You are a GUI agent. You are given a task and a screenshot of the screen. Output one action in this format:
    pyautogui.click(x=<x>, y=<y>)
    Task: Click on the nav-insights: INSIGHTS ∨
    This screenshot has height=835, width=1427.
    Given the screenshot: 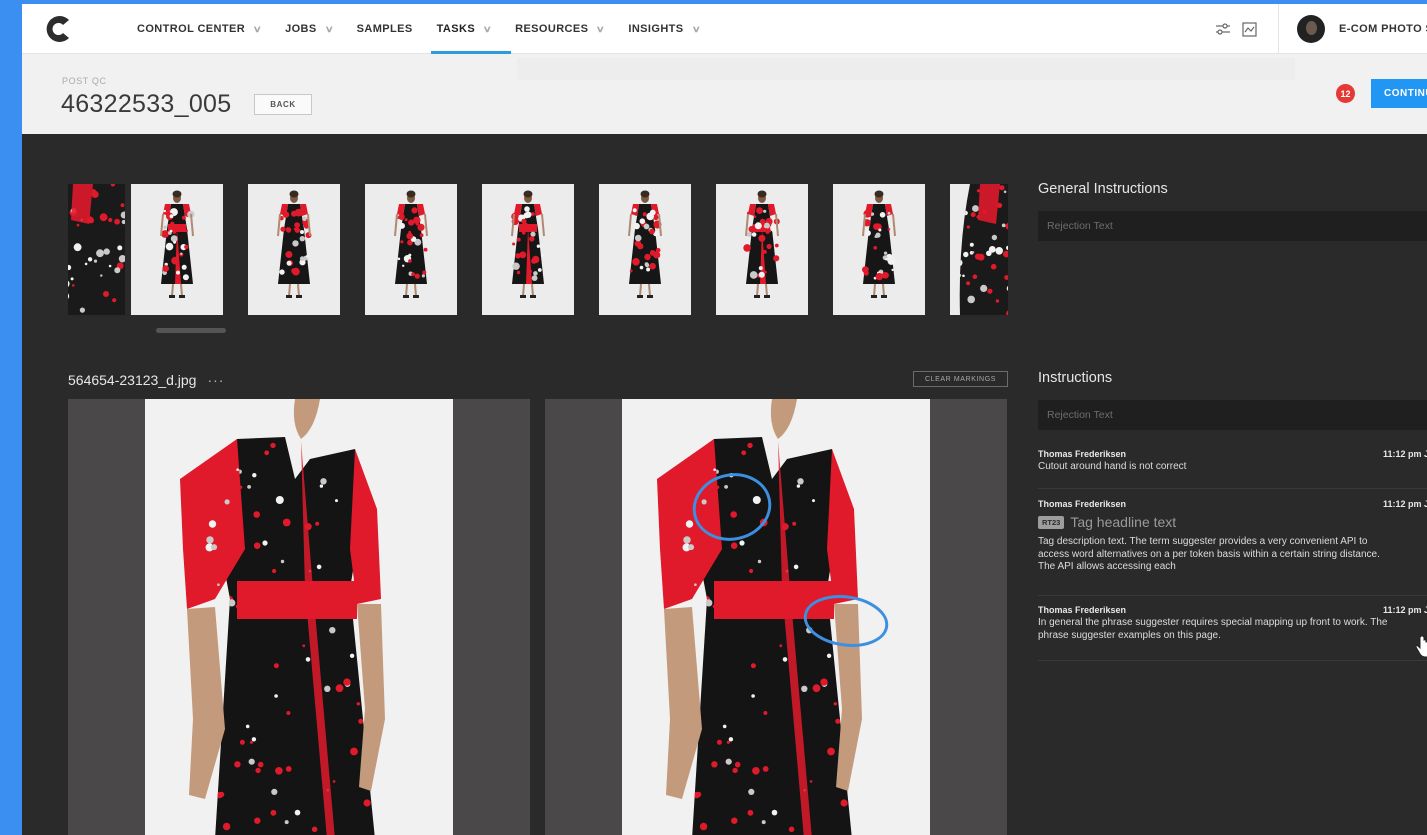 What is the action you would take?
    pyautogui.click(x=670, y=29)
    